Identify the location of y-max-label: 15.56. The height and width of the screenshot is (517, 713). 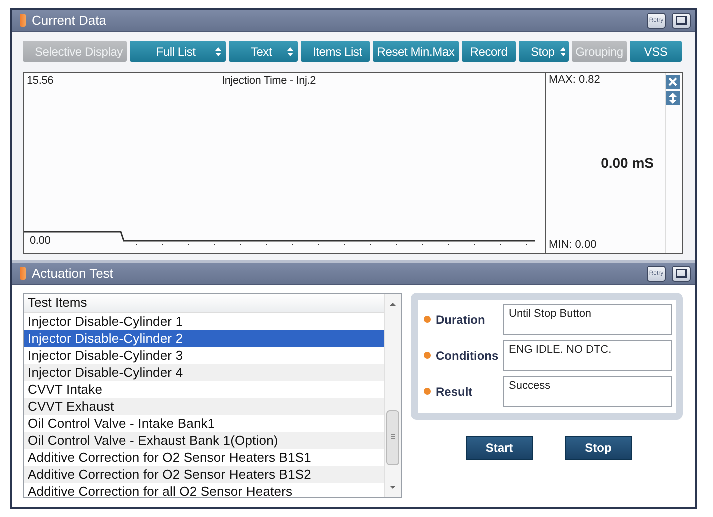
(40, 81).